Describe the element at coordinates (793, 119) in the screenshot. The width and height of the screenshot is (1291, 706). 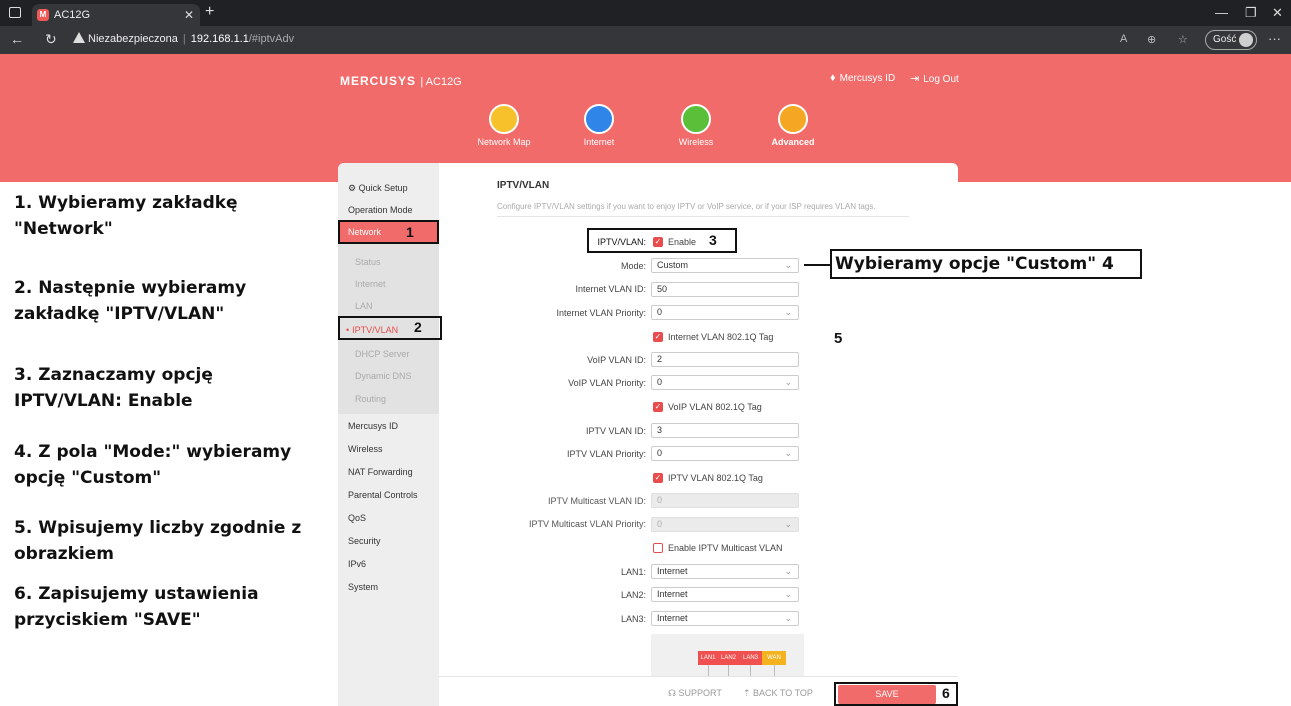
I see `advanced-icon` at that location.